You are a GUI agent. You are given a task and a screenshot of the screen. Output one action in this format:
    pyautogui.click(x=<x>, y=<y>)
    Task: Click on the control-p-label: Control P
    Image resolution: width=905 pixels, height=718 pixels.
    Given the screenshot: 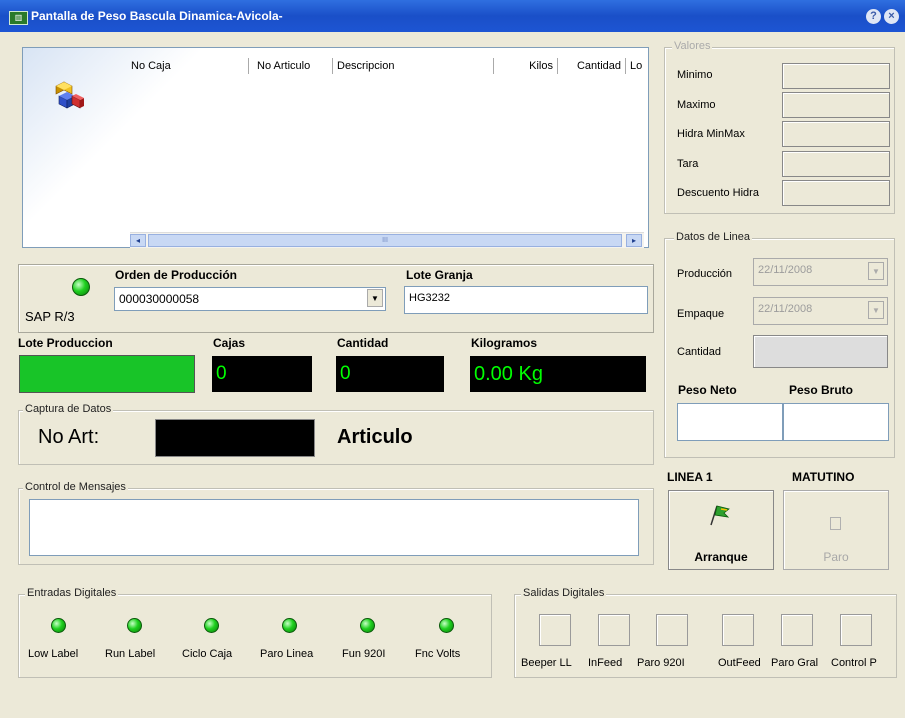 What is the action you would take?
    pyautogui.click(x=854, y=663)
    